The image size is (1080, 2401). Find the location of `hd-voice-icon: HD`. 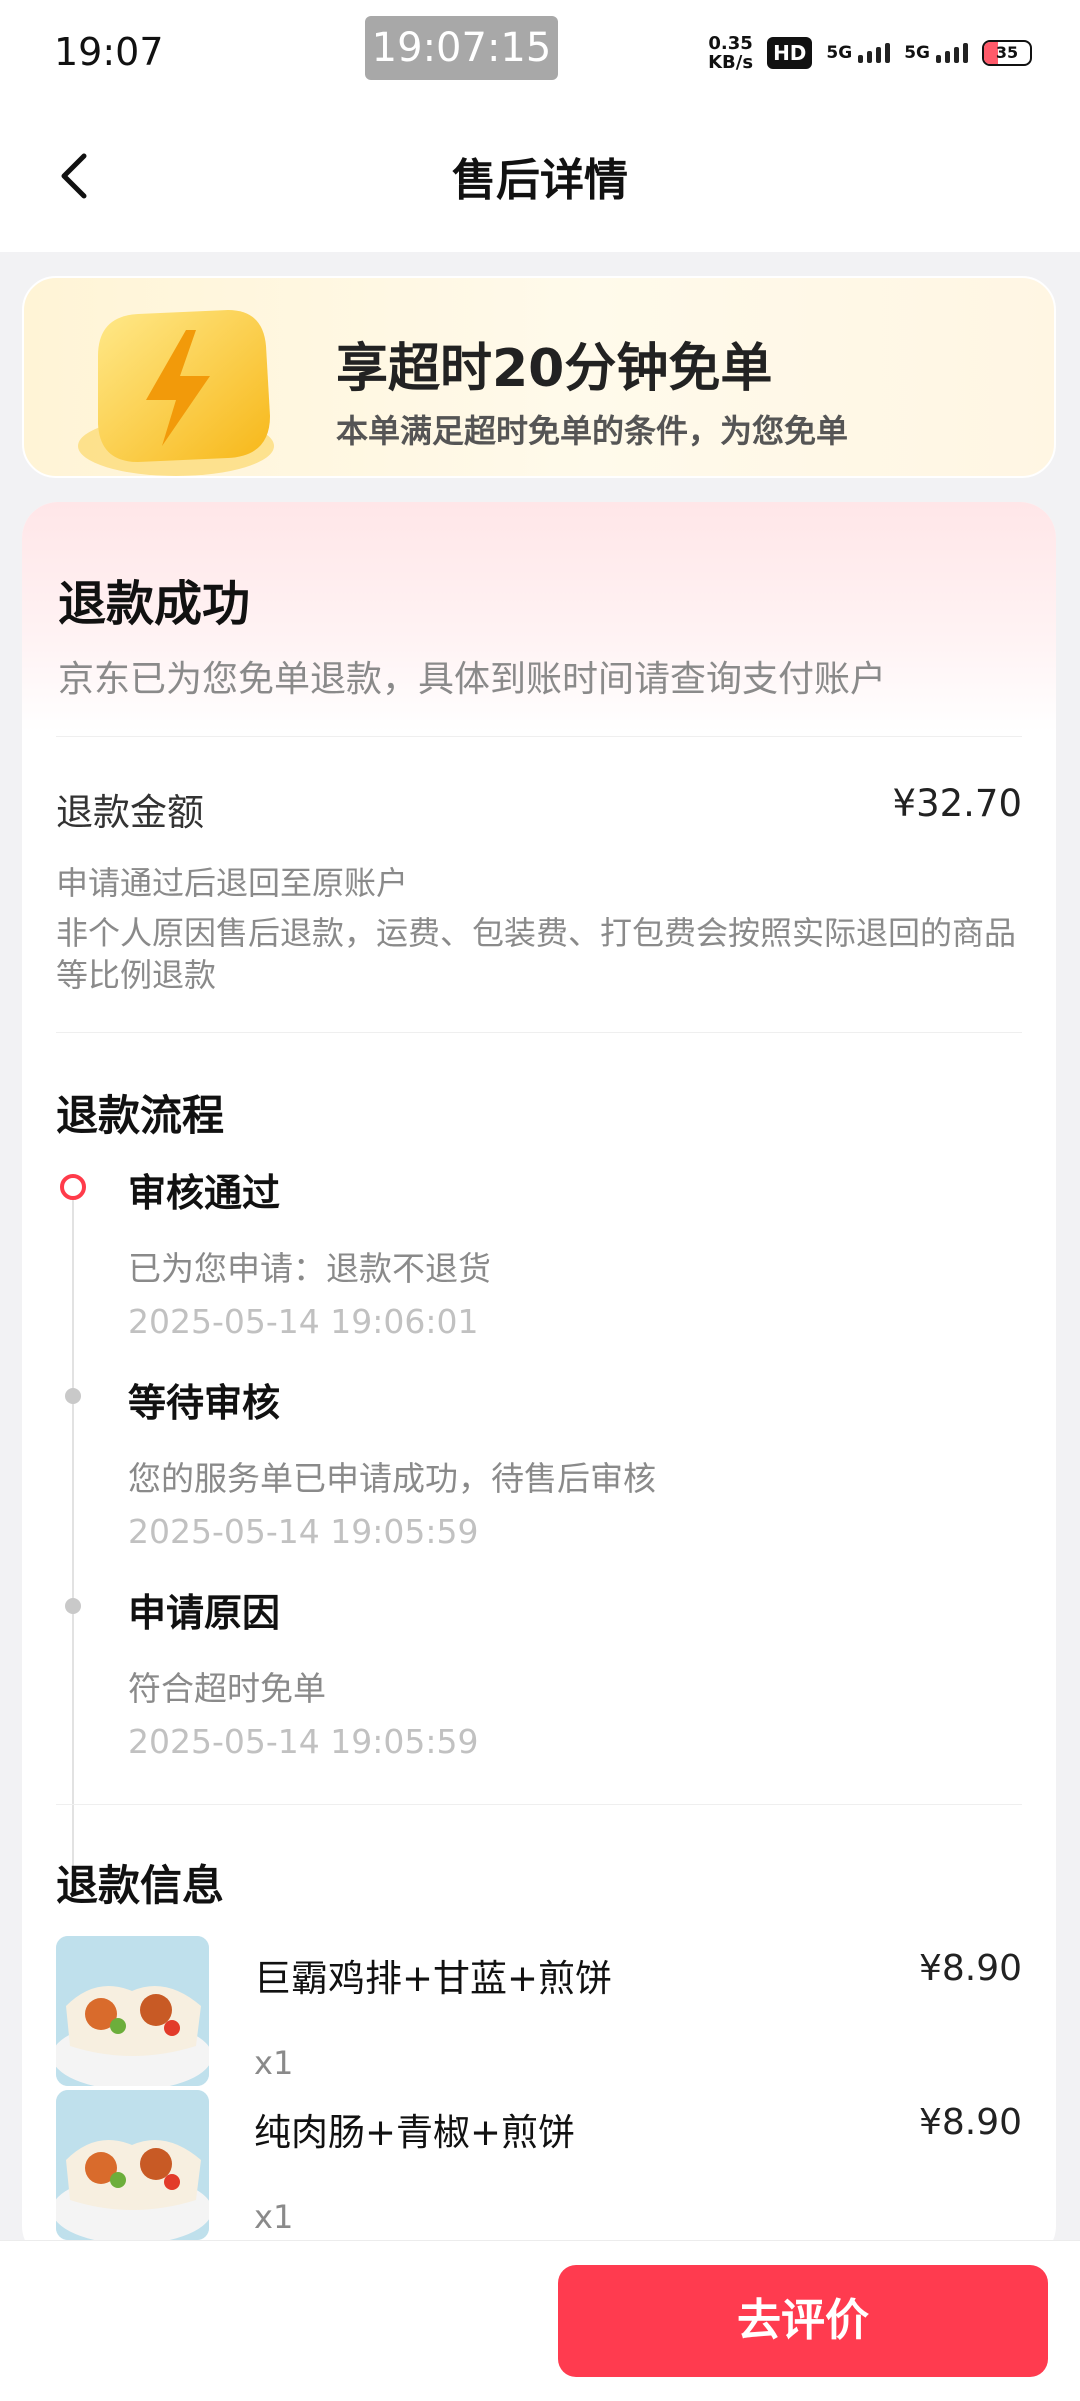

hd-voice-icon: HD is located at coordinates (790, 53).